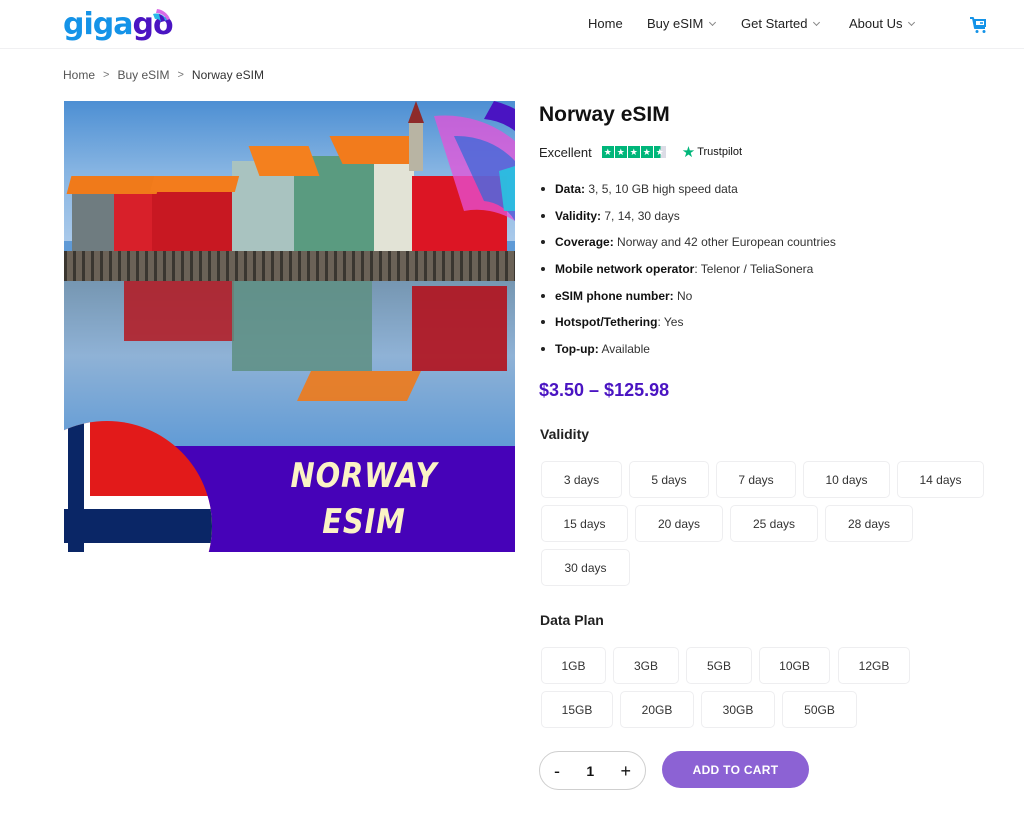 This screenshot has height=832, width=1024. I want to click on star-half-icon: ★, so click(659, 152).